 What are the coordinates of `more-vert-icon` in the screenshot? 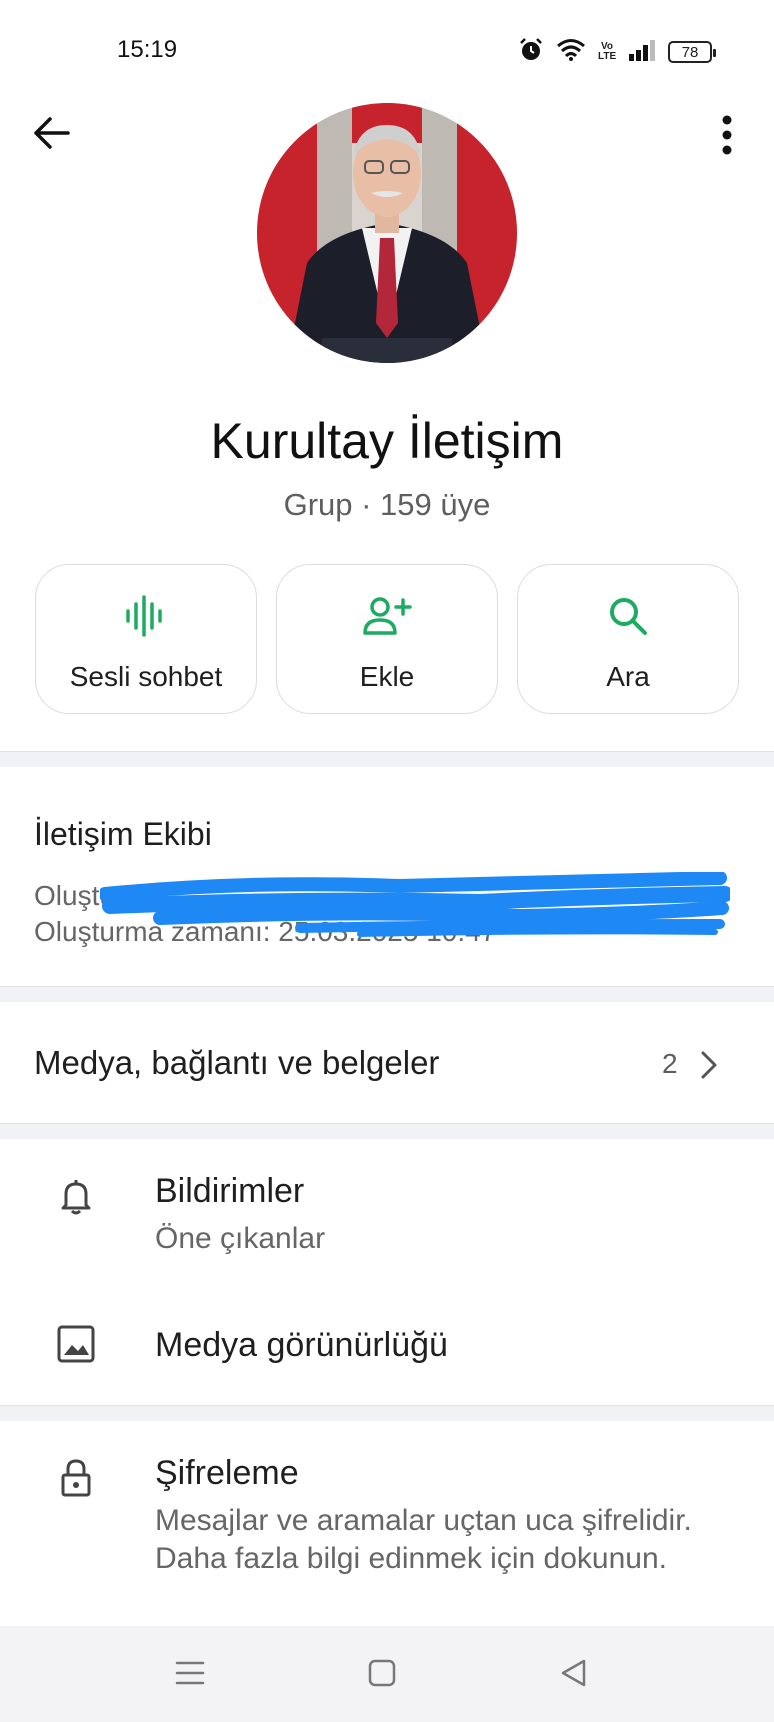 It's located at (727, 137).